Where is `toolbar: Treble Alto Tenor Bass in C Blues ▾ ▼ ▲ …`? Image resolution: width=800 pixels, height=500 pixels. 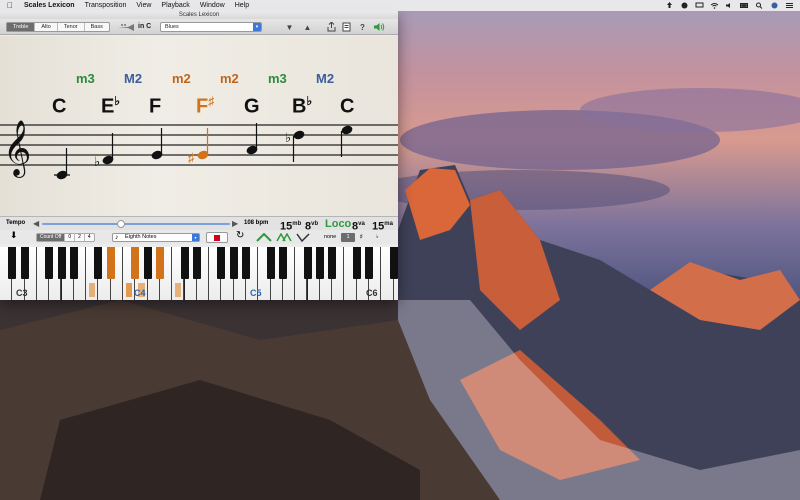
toolbar: Treble Alto Tenor Bass in C Blues ▾ ▼ ▲ … is located at coordinates (199, 27).